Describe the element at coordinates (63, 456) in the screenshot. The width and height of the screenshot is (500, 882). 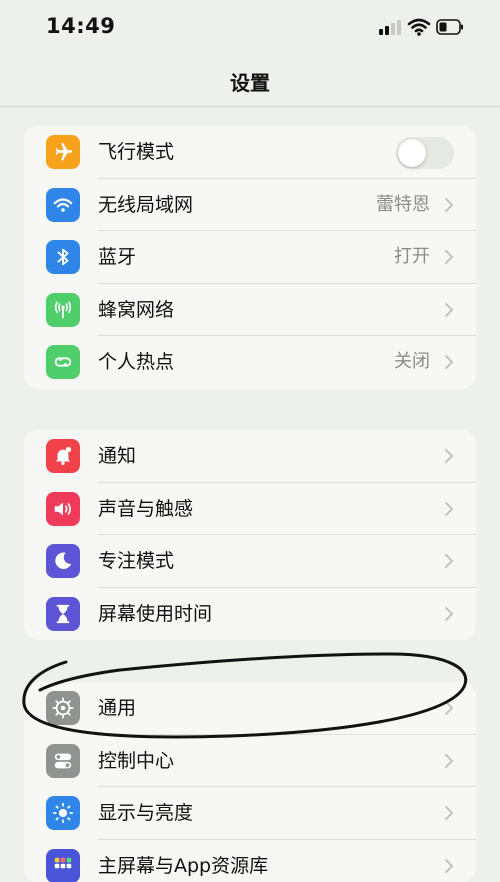
I see `bell-icon` at that location.